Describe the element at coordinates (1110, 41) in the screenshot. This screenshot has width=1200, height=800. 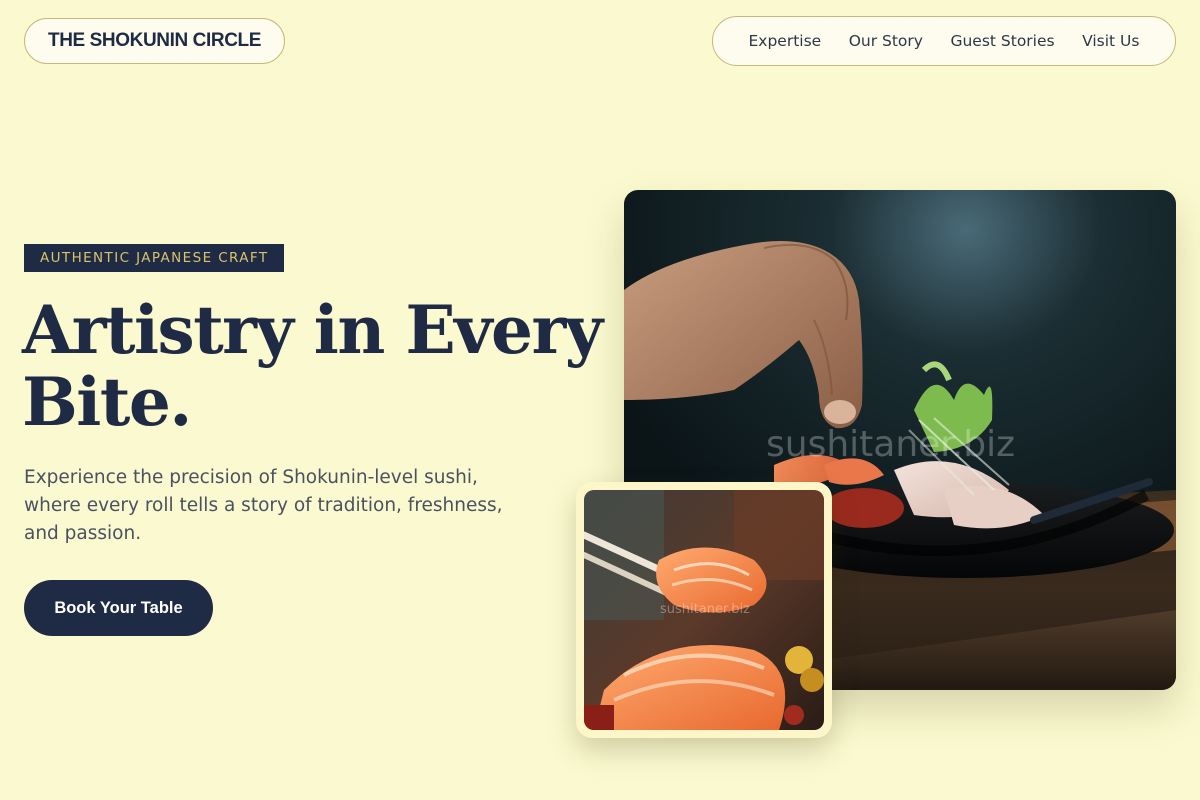
I see `nav-link-visit-us: Visit Us` at that location.